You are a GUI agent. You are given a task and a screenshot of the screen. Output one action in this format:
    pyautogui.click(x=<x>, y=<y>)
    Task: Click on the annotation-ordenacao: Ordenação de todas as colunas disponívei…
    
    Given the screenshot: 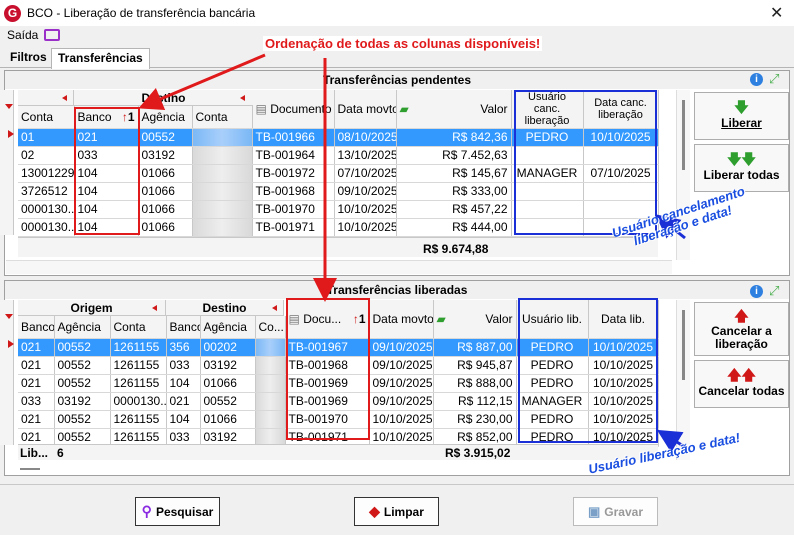 What is the action you would take?
    pyautogui.click(x=403, y=43)
    